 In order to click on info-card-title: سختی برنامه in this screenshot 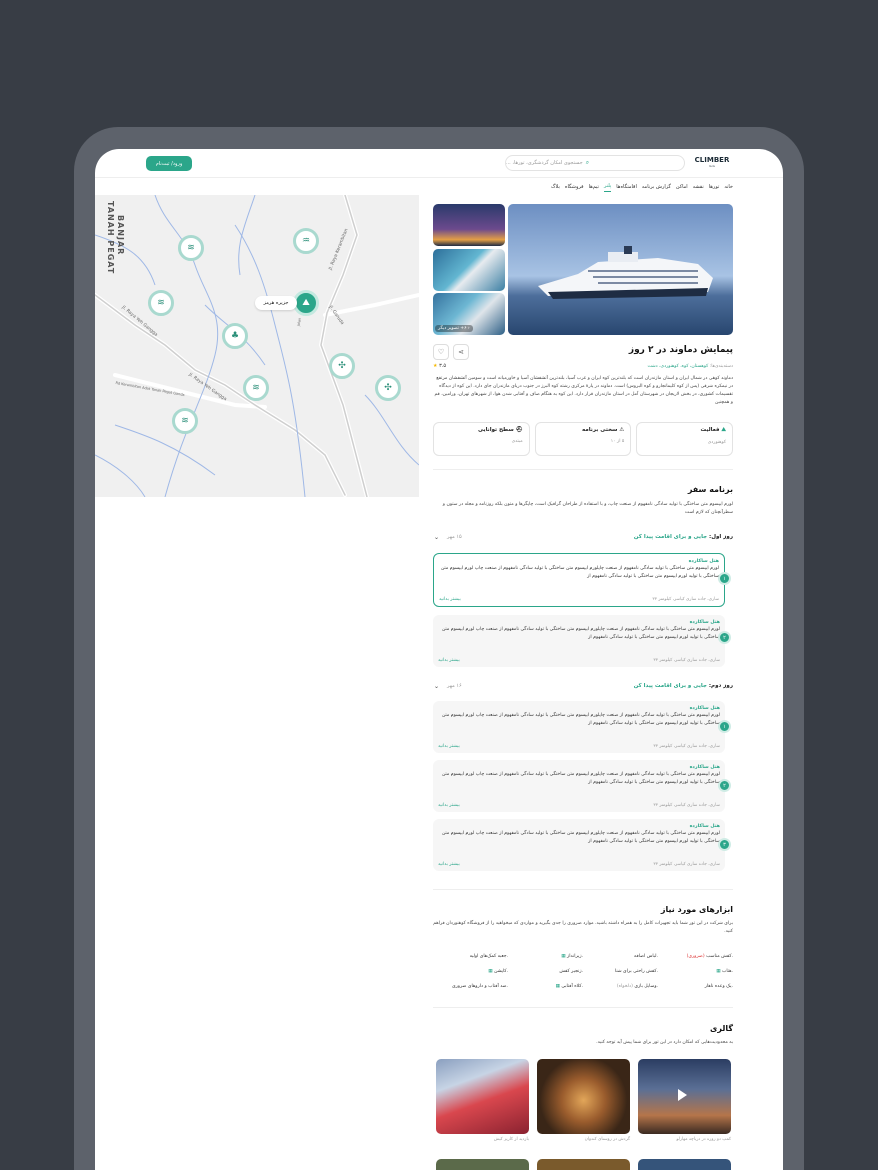, I will do `click(600, 430)`.